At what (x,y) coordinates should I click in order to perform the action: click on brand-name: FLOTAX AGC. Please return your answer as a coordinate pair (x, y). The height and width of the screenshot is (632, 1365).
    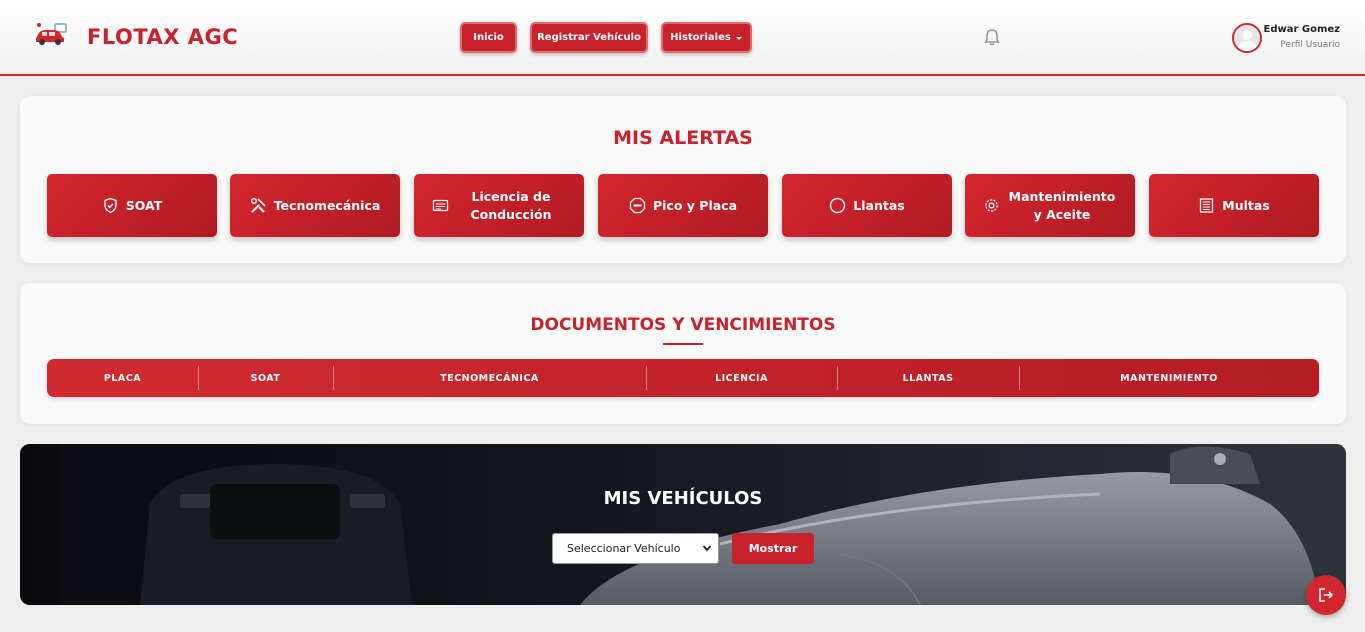
    Looking at the image, I should click on (162, 37).